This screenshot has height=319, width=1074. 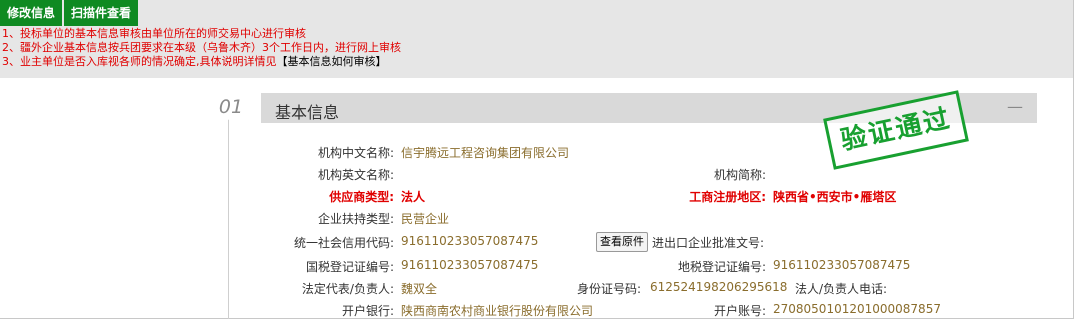 I want to click on cn-name-label: 机构中文名称:, so click(x=355, y=153).